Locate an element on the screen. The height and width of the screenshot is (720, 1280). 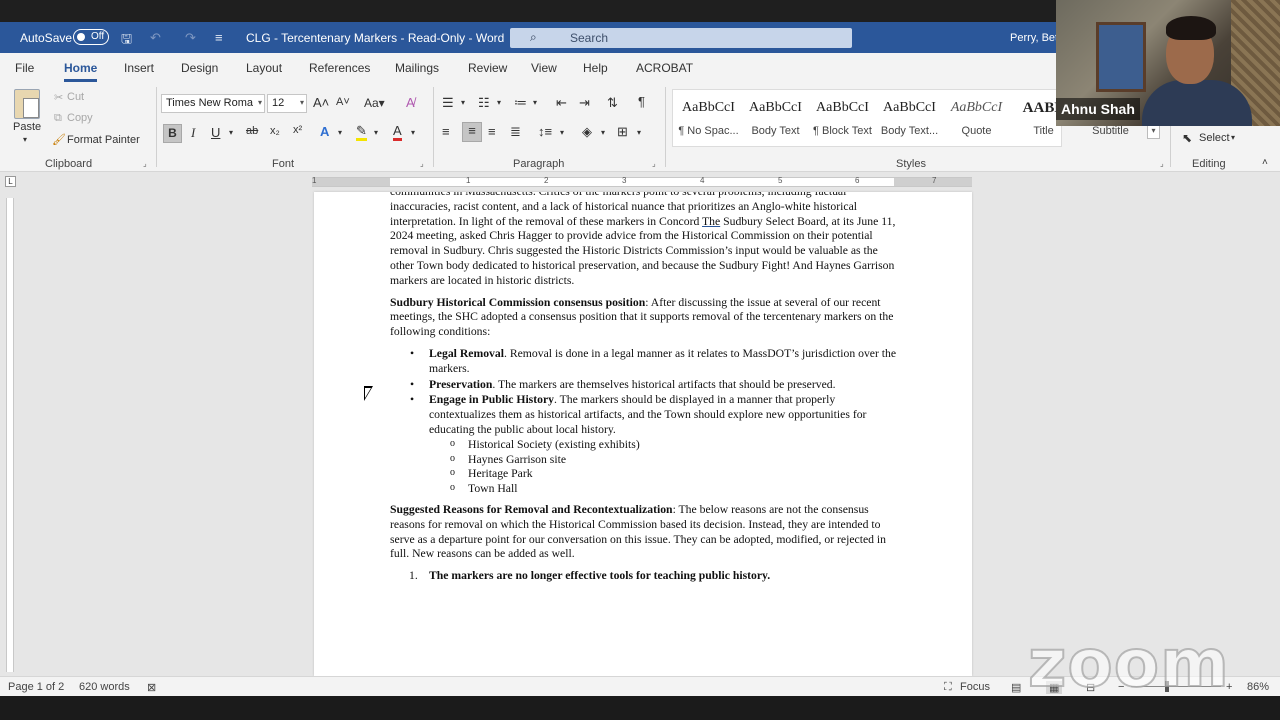
font-name-box: Times New Roma ▾ is located at coordinates (213, 103).